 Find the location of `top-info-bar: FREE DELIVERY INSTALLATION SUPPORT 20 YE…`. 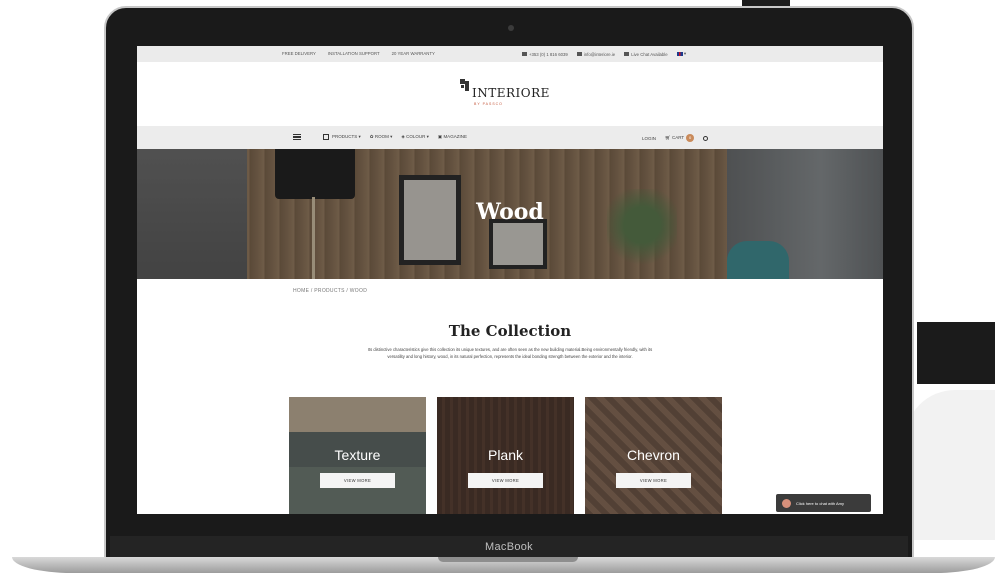

top-info-bar: FREE DELIVERY INSTALLATION SUPPORT 20 YE… is located at coordinates (510, 54).